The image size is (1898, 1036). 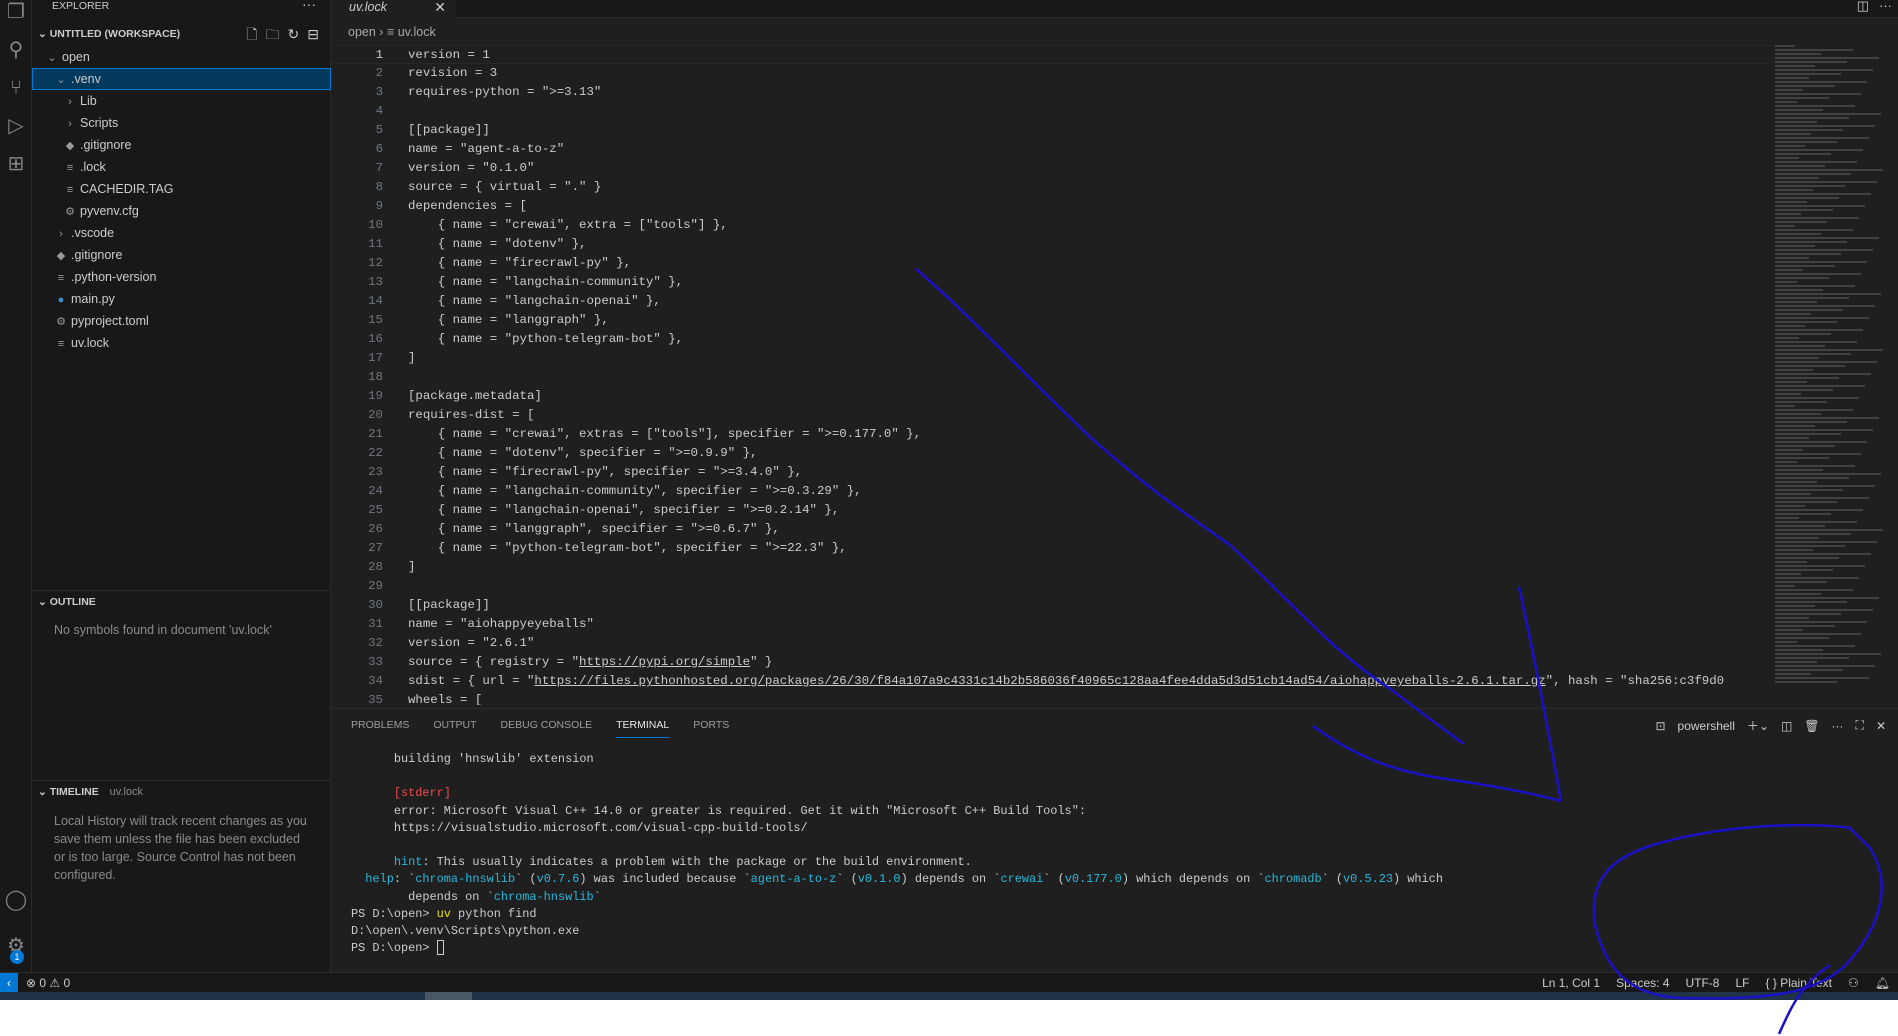 What do you see at coordinates (375, 624) in the screenshot?
I see `line-number: 31` at bounding box center [375, 624].